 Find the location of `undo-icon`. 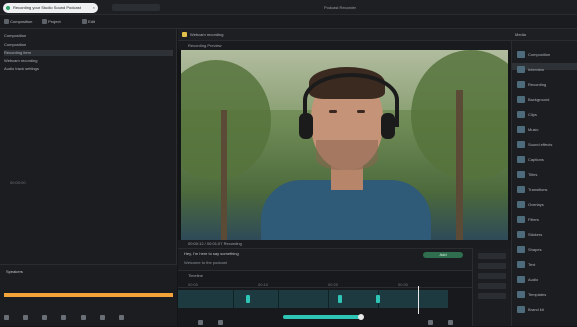

undo-icon is located at coordinates (6, 318).